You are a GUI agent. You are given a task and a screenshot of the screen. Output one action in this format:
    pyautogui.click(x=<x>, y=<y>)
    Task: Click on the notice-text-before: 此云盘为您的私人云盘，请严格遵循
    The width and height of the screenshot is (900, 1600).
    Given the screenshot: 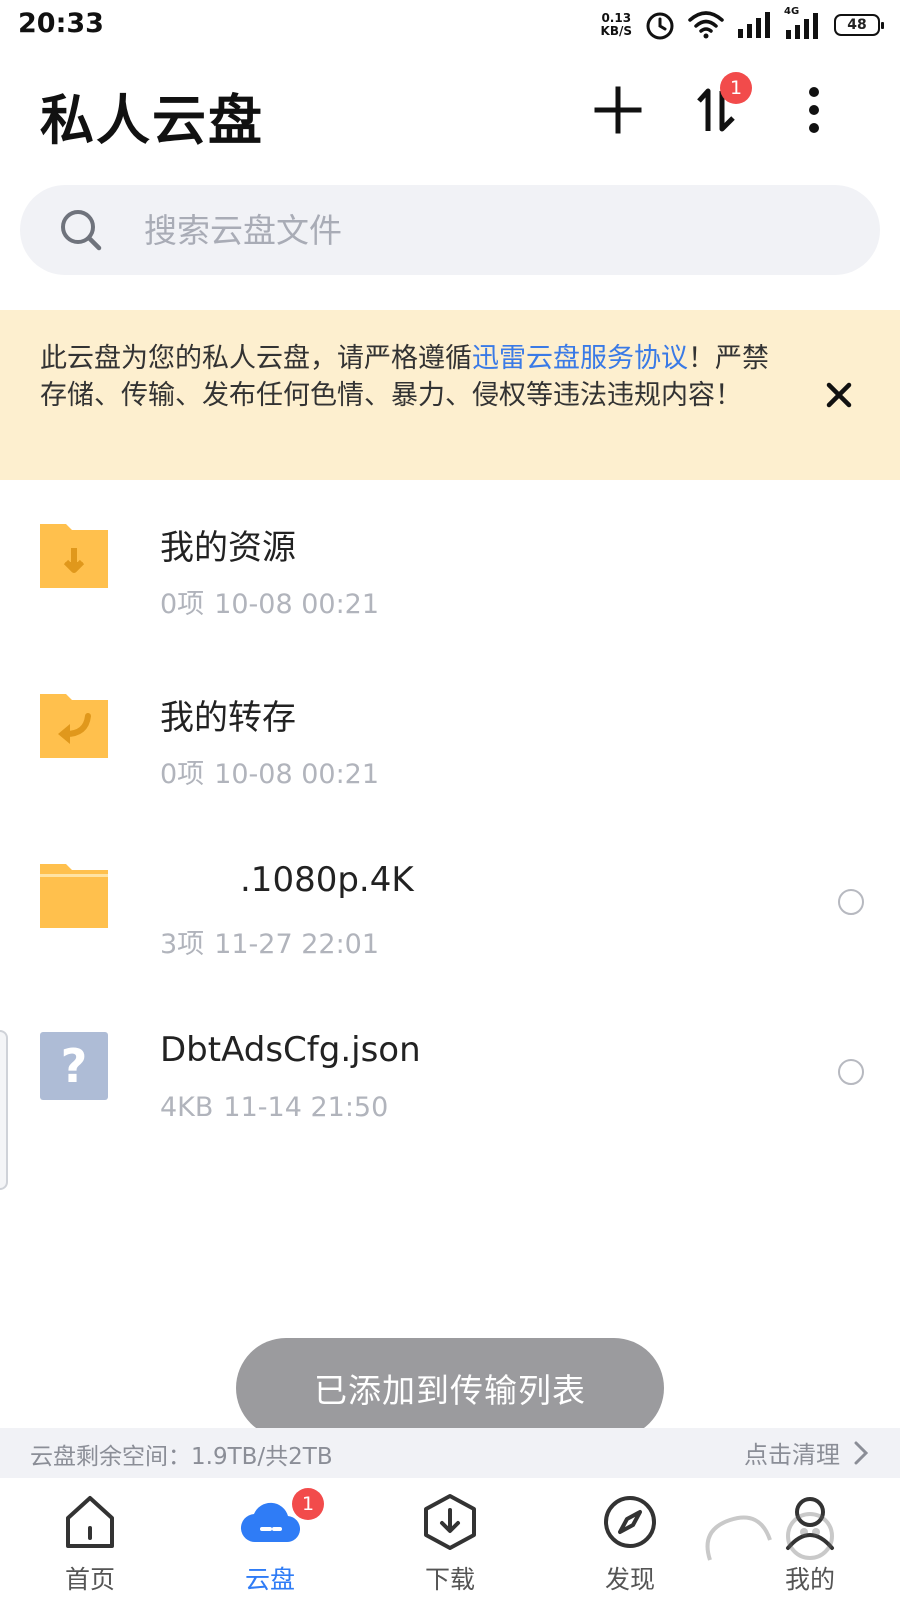 What is the action you would take?
    pyautogui.click(x=256, y=358)
    